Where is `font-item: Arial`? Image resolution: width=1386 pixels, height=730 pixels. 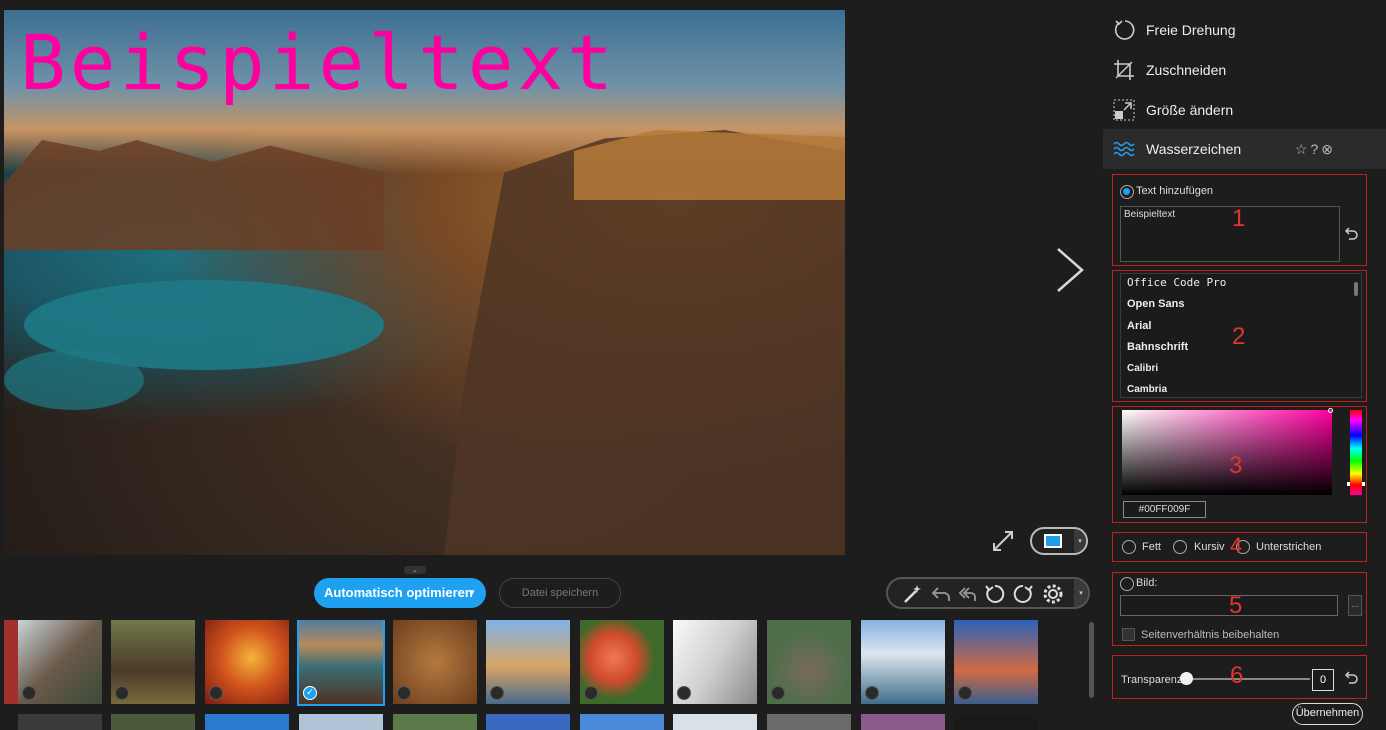
font-item: Arial is located at coordinates (1139, 326).